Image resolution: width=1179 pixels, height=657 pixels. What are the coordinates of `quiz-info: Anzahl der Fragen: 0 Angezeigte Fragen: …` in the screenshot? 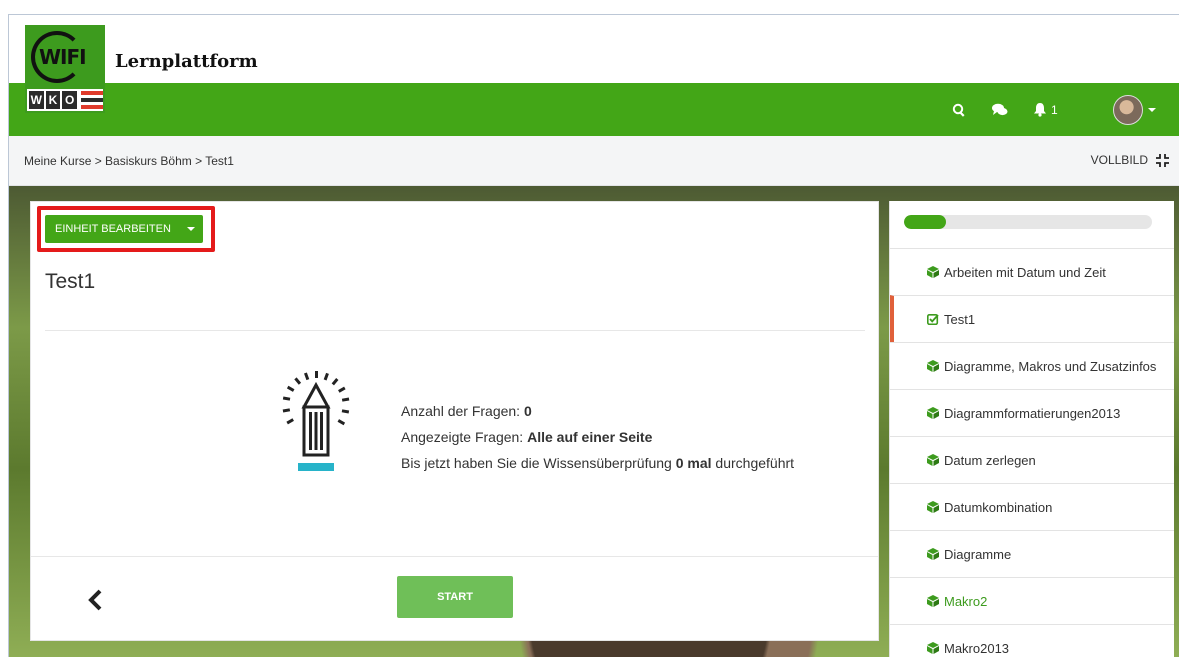 It's located at (597, 437).